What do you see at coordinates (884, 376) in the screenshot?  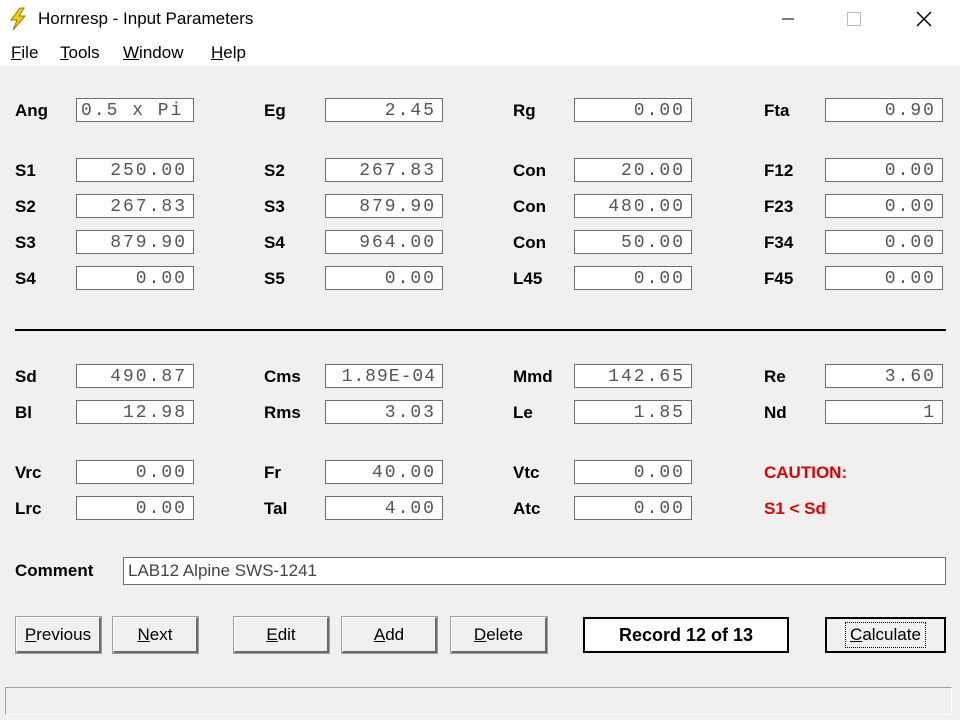 I see `field-re: 3.60` at bounding box center [884, 376].